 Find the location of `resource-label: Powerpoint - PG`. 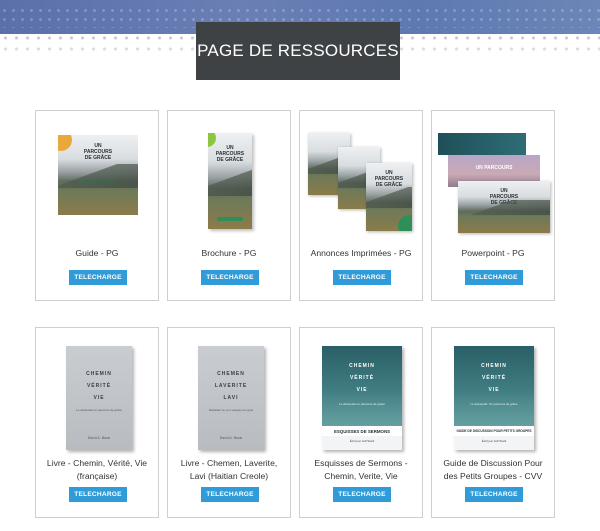

resource-label: Powerpoint - PG is located at coordinates (493, 253).